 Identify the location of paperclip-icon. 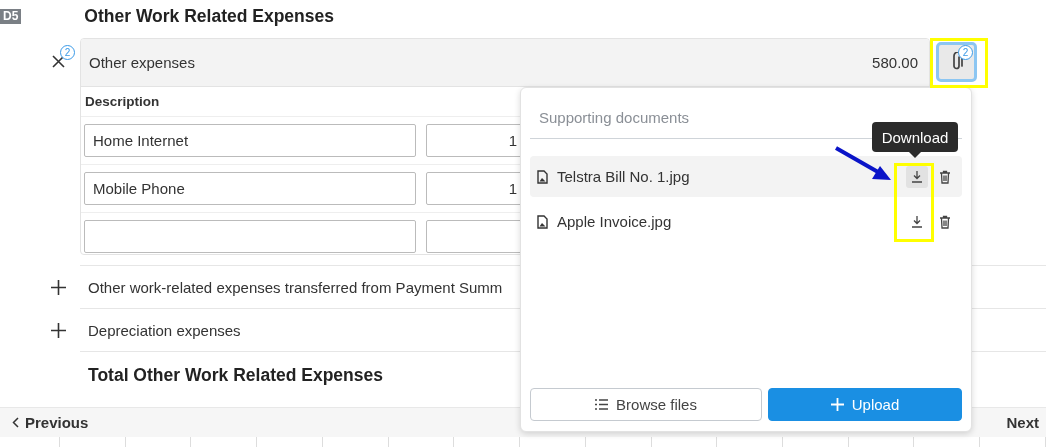
(956, 62).